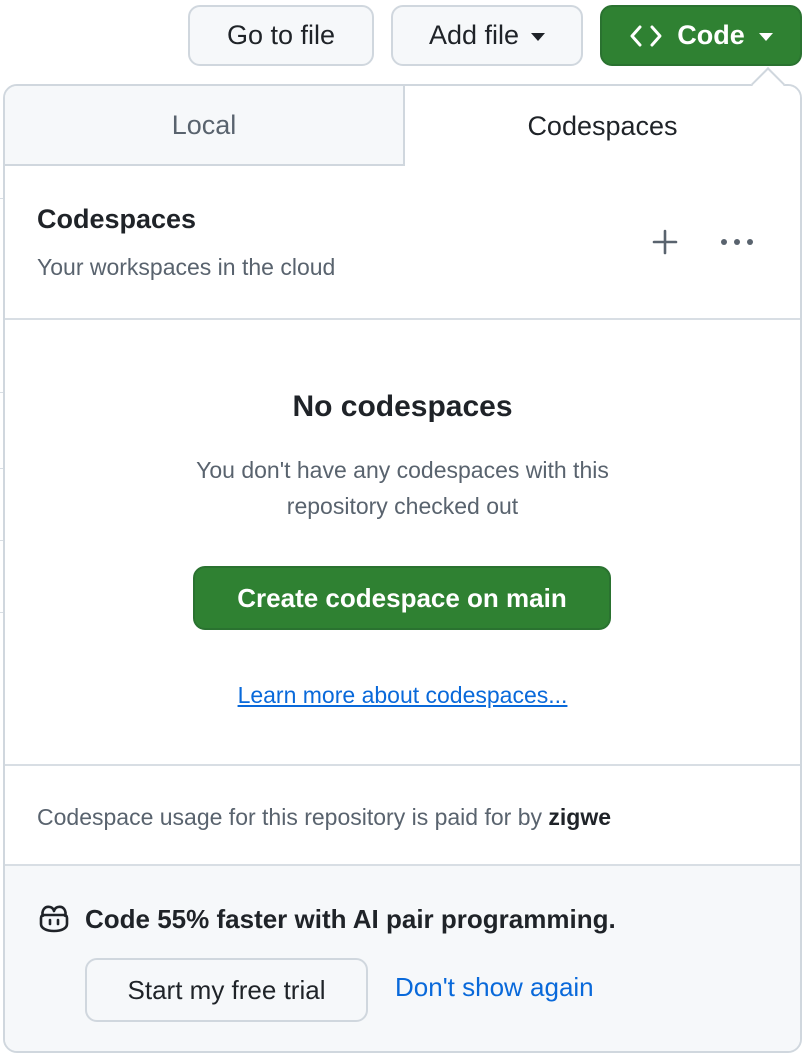  Describe the element at coordinates (402, 406) in the screenshot. I see `empty-state-title: No codespaces` at that location.